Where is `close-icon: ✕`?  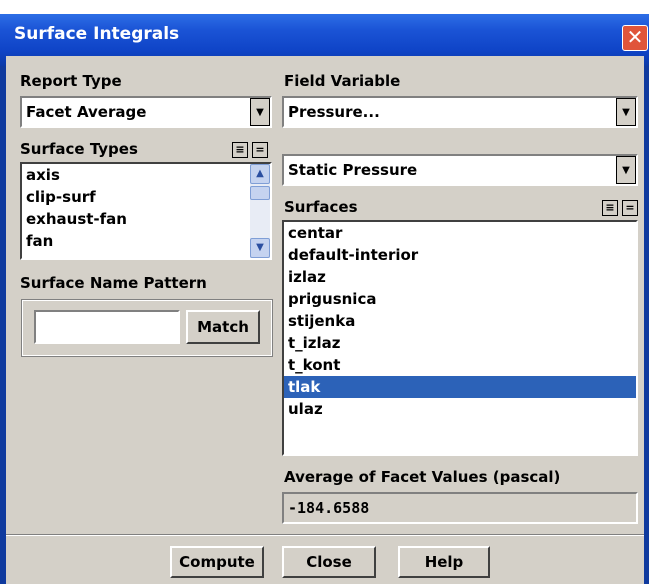
close-icon: ✕ is located at coordinates (635, 37).